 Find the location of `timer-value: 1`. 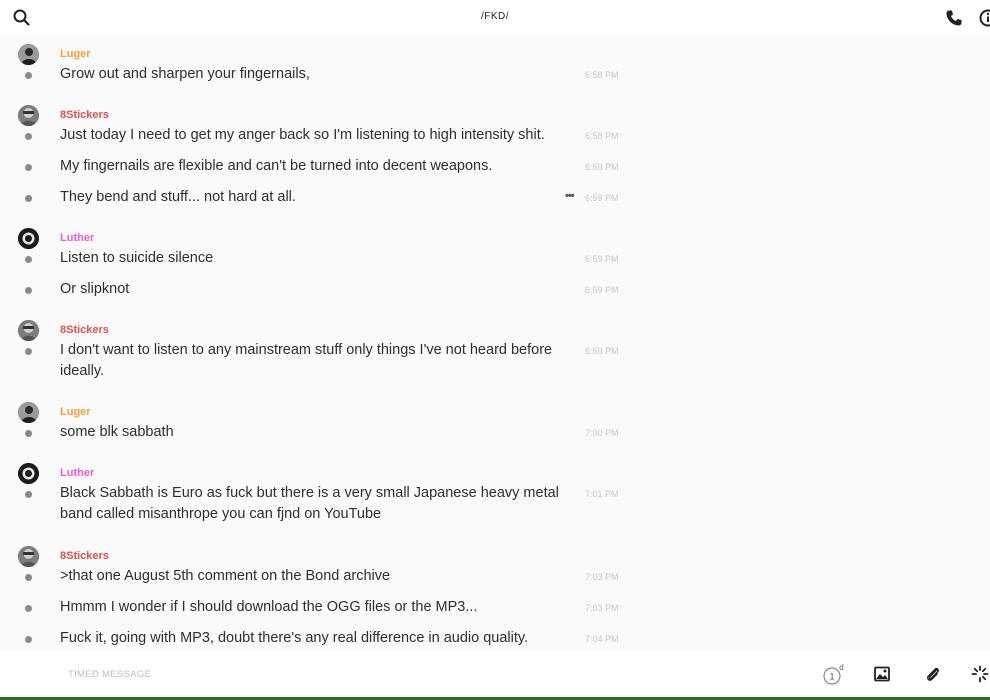

timer-value: 1 is located at coordinates (831, 677).